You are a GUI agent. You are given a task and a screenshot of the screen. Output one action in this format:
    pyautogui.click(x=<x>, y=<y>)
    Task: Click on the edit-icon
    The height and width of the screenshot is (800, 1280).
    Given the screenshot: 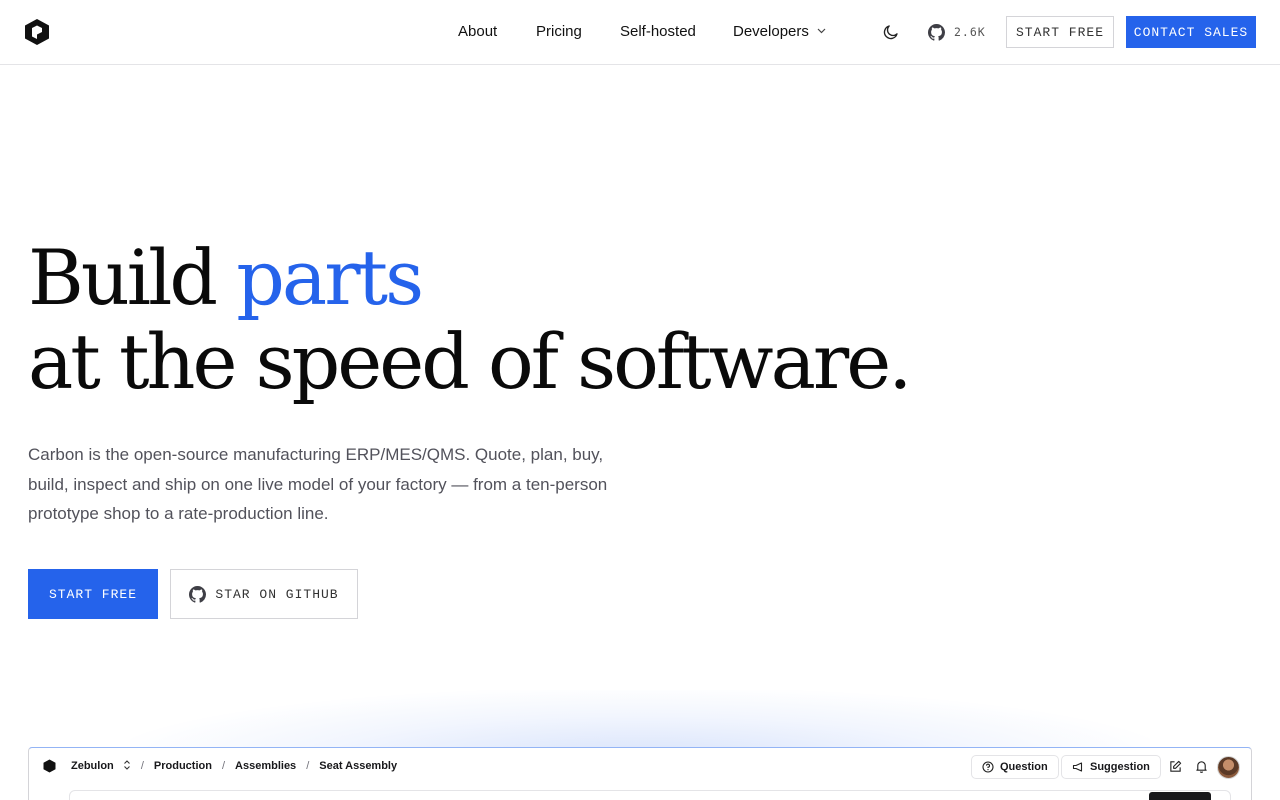 What is the action you would take?
    pyautogui.click(x=1175, y=766)
    